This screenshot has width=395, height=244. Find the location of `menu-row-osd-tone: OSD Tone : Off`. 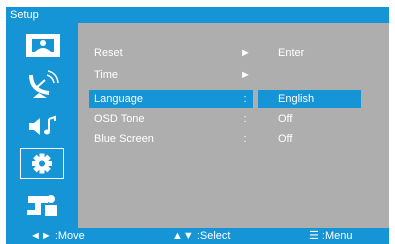

menu-row-osd-tone: OSD Tone : Off is located at coordinates (233, 119).